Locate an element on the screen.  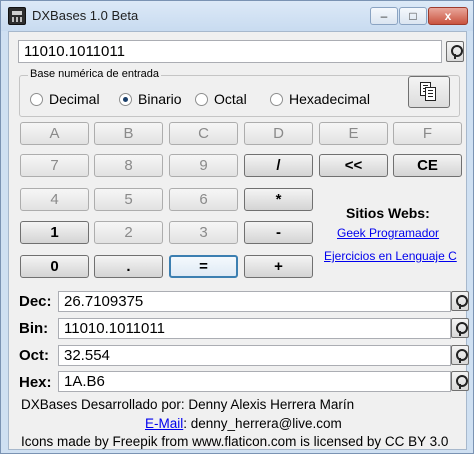
key-e: E is located at coordinates (353, 133).